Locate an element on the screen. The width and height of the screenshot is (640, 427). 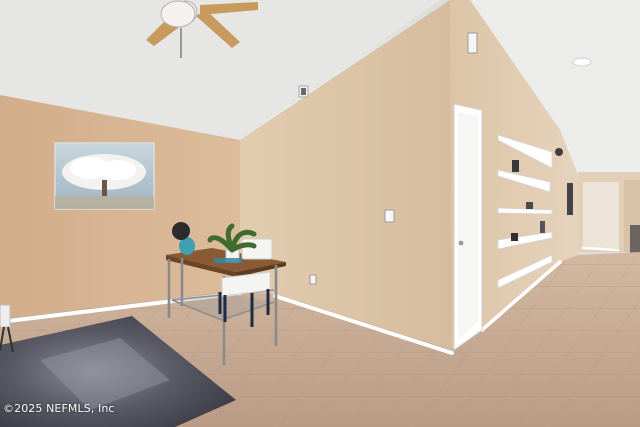
light-switch is located at coordinates (389, 216).